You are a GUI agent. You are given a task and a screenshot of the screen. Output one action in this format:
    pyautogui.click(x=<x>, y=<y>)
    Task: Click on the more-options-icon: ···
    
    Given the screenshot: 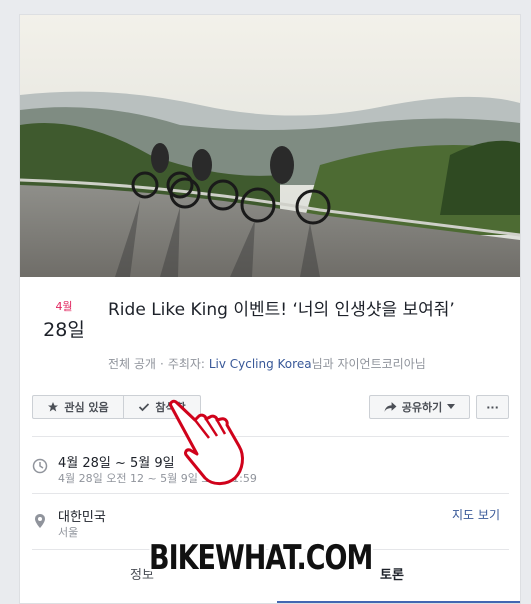 What is the action you would take?
    pyautogui.click(x=492, y=407)
    